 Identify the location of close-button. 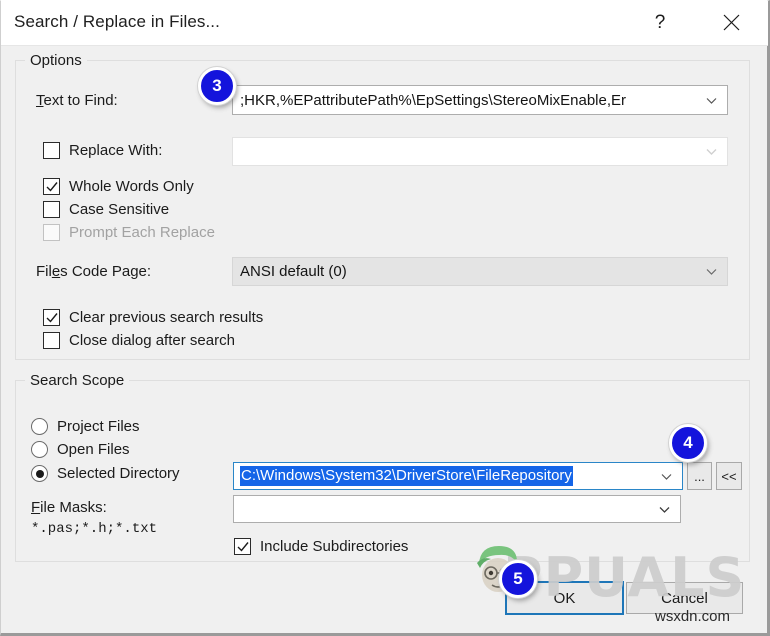
(731, 22).